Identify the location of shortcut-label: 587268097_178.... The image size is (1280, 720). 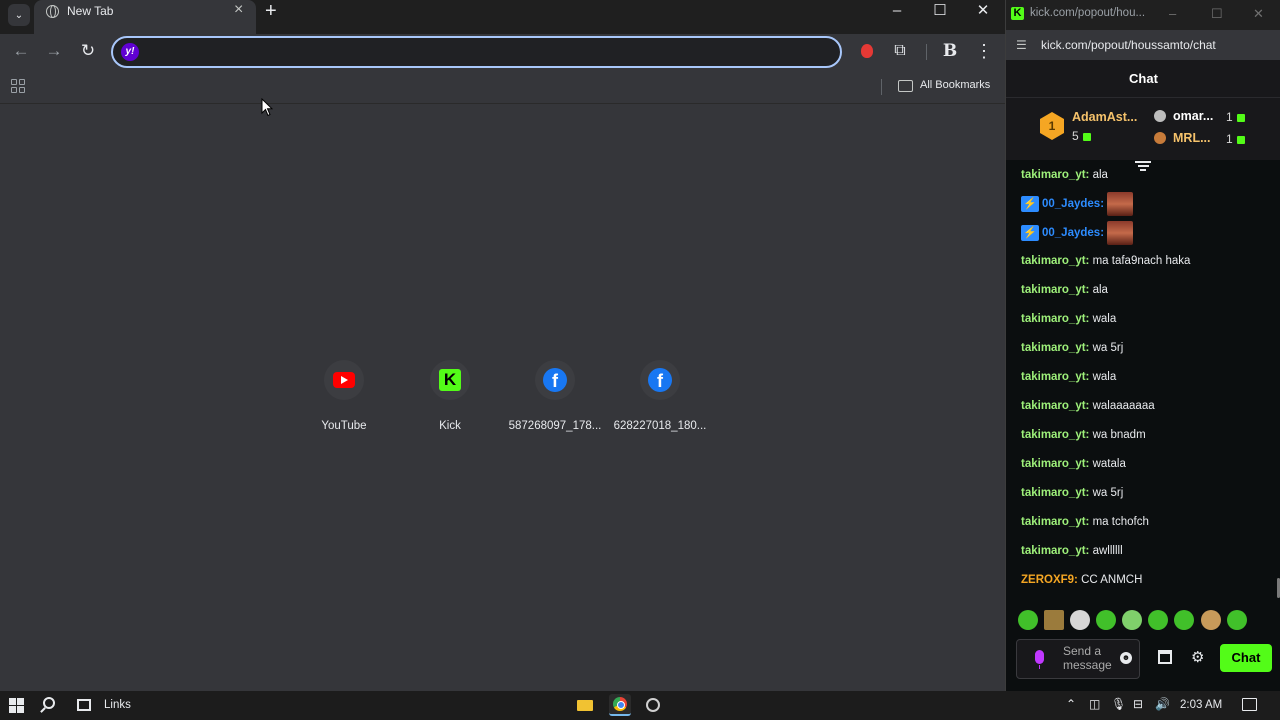
(555, 426).